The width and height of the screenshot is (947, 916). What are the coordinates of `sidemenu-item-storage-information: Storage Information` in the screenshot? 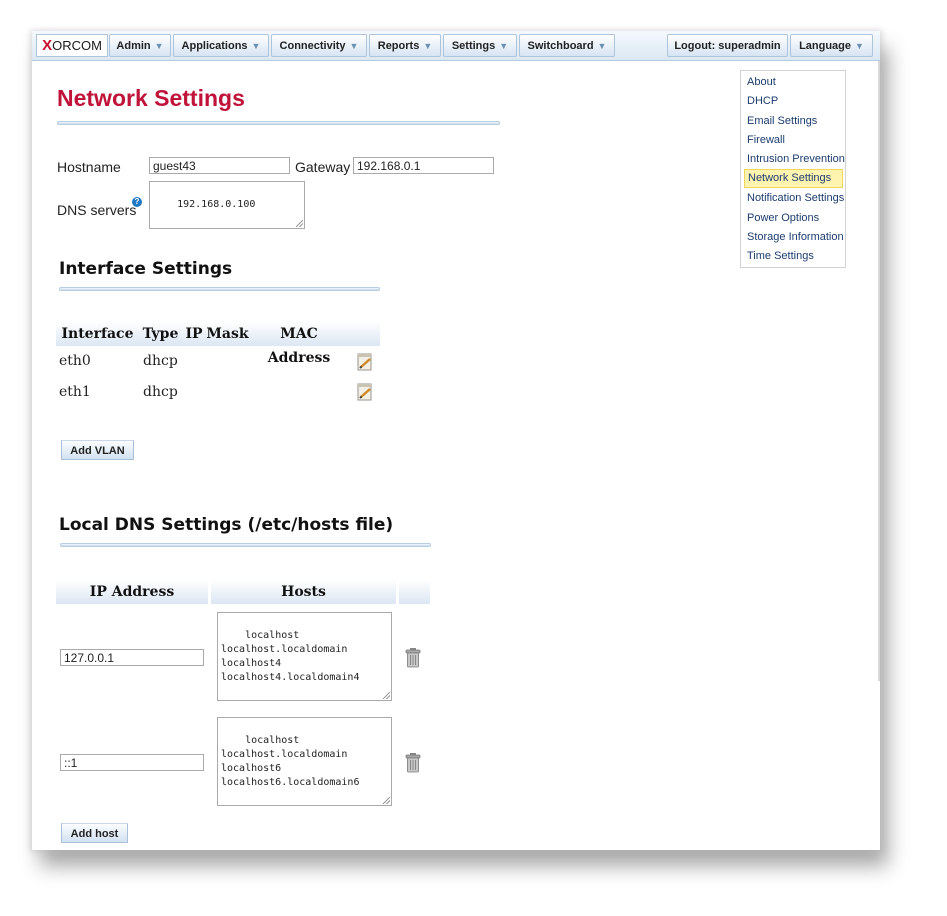 It's located at (794, 237).